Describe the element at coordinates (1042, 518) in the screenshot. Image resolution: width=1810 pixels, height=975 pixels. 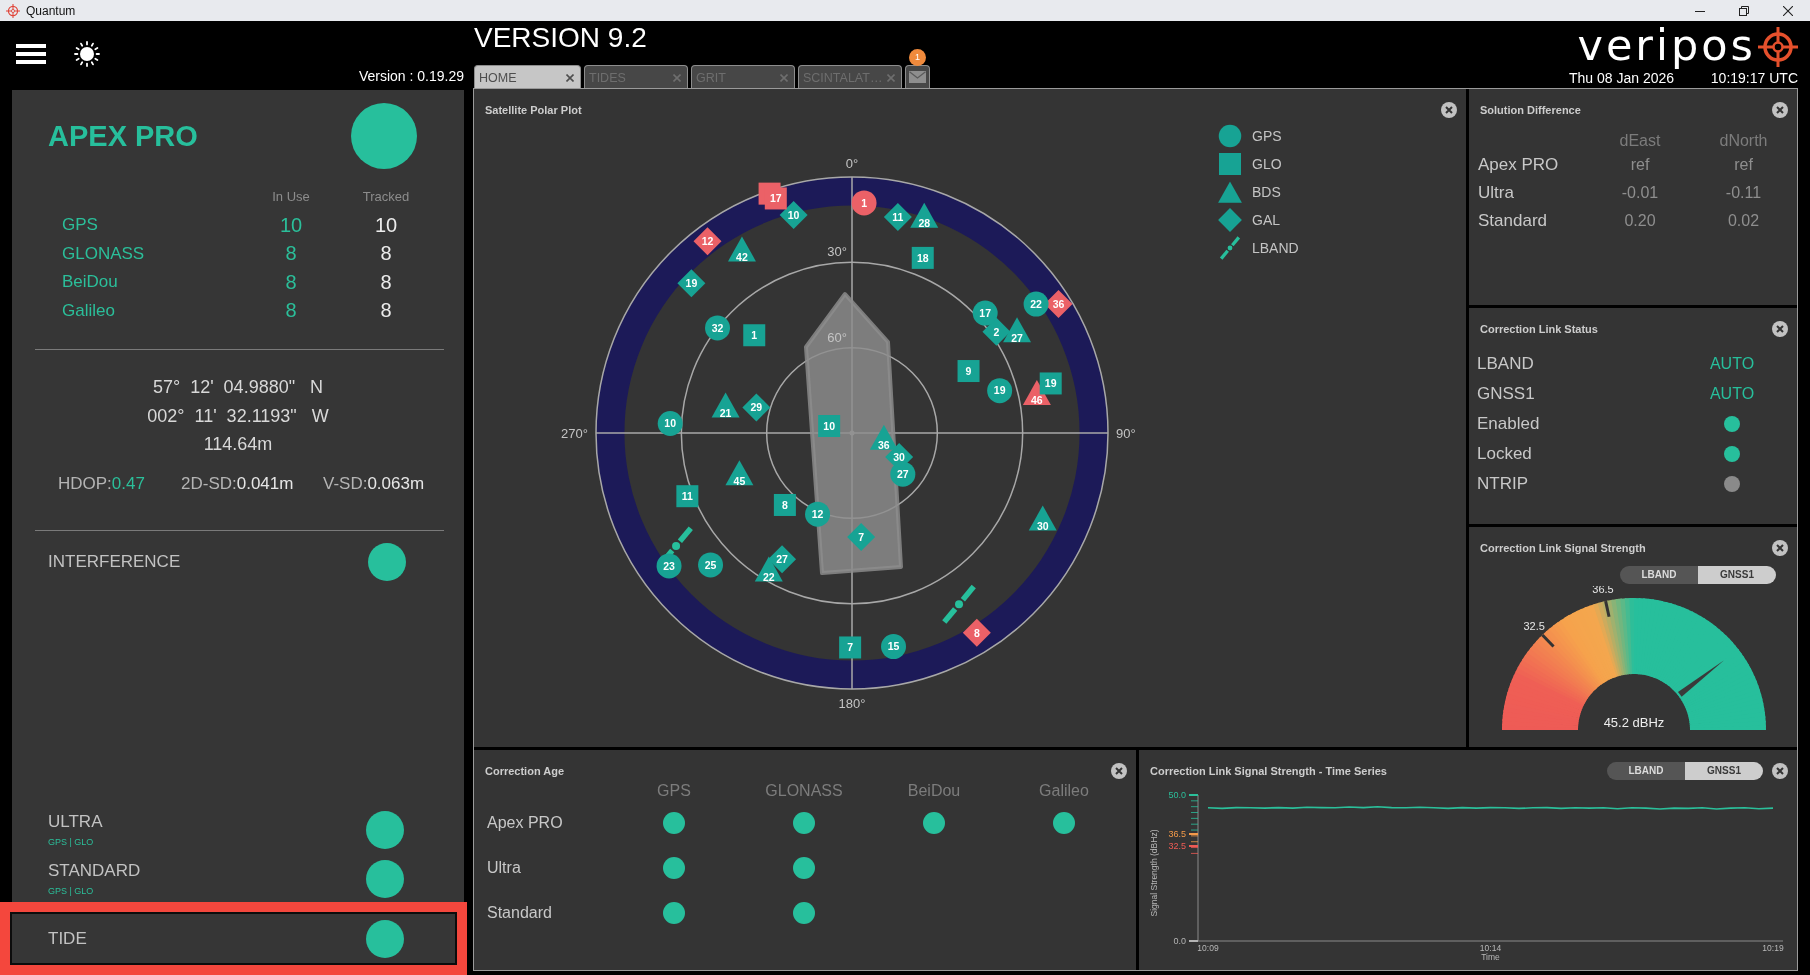
I see `satellite-marker: 30` at that location.